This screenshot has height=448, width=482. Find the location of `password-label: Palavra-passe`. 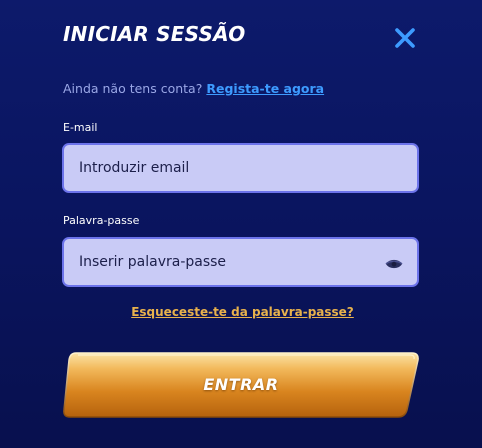

password-label: Palavra-passe is located at coordinates (101, 220).